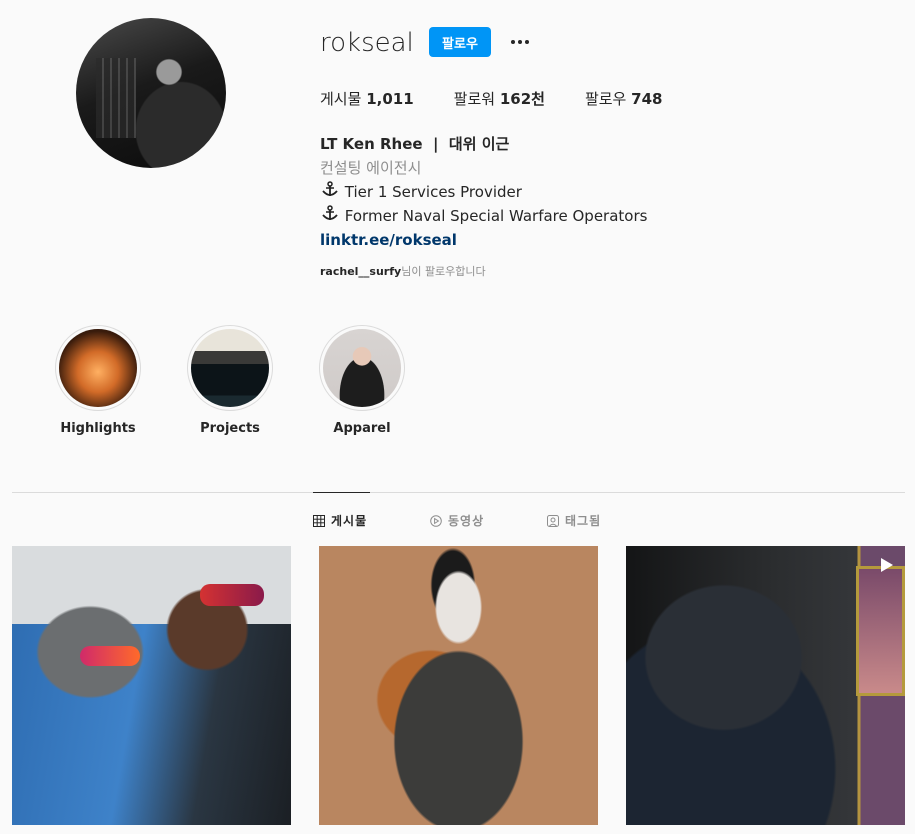 The width and height of the screenshot is (915, 834). Describe the element at coordinates (341, 492) in the screenshot. I see `active-tab-indicator` at that location.